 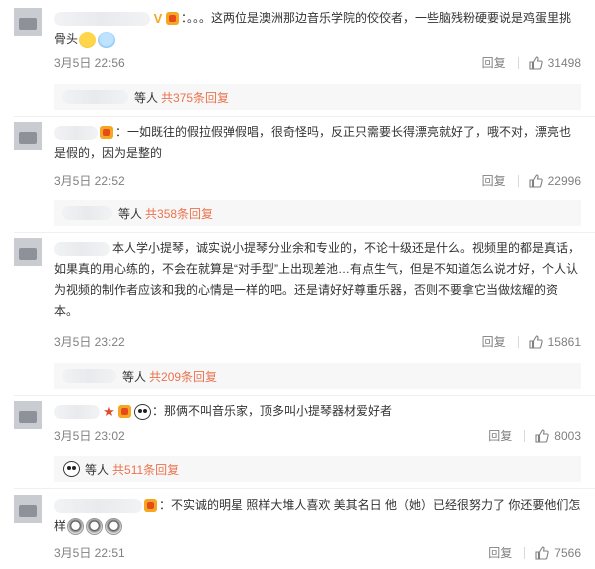 What do you see at coordinates (564, 180) in the screenshot?
I see `like-count: 22996` at bounding box center [564, 180].